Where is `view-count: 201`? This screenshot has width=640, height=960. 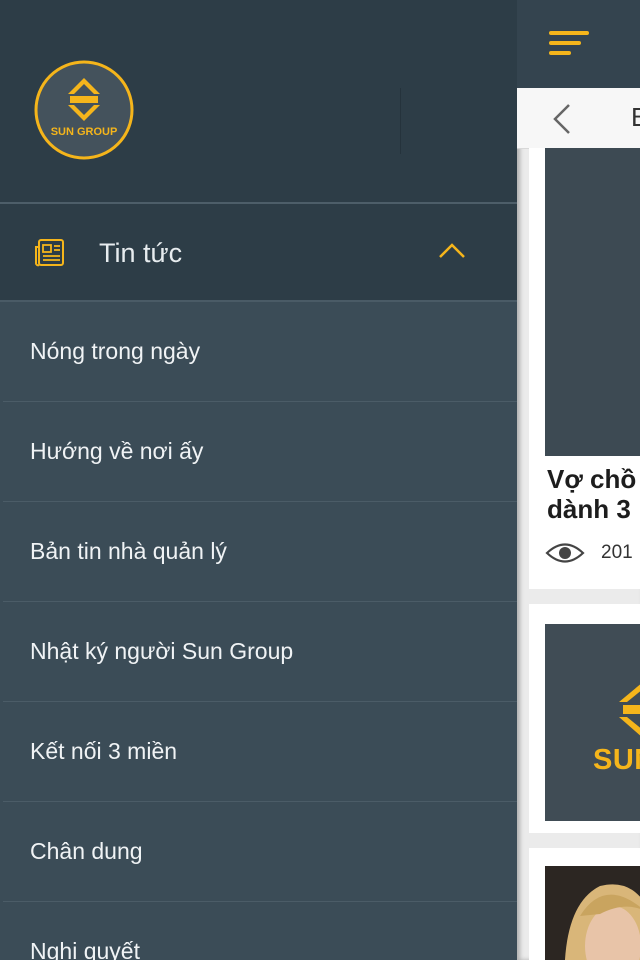
view-count: 201 is located at coordinates (617, 552).